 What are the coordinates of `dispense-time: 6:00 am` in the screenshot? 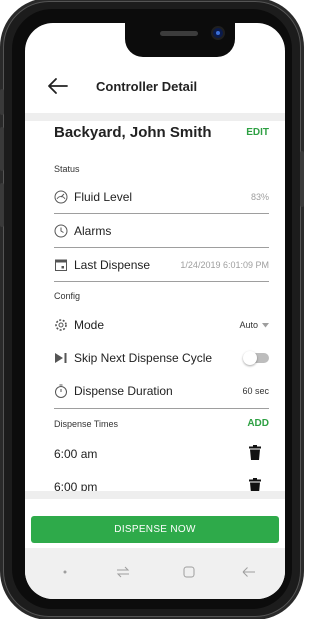 It's located at (76, 454).